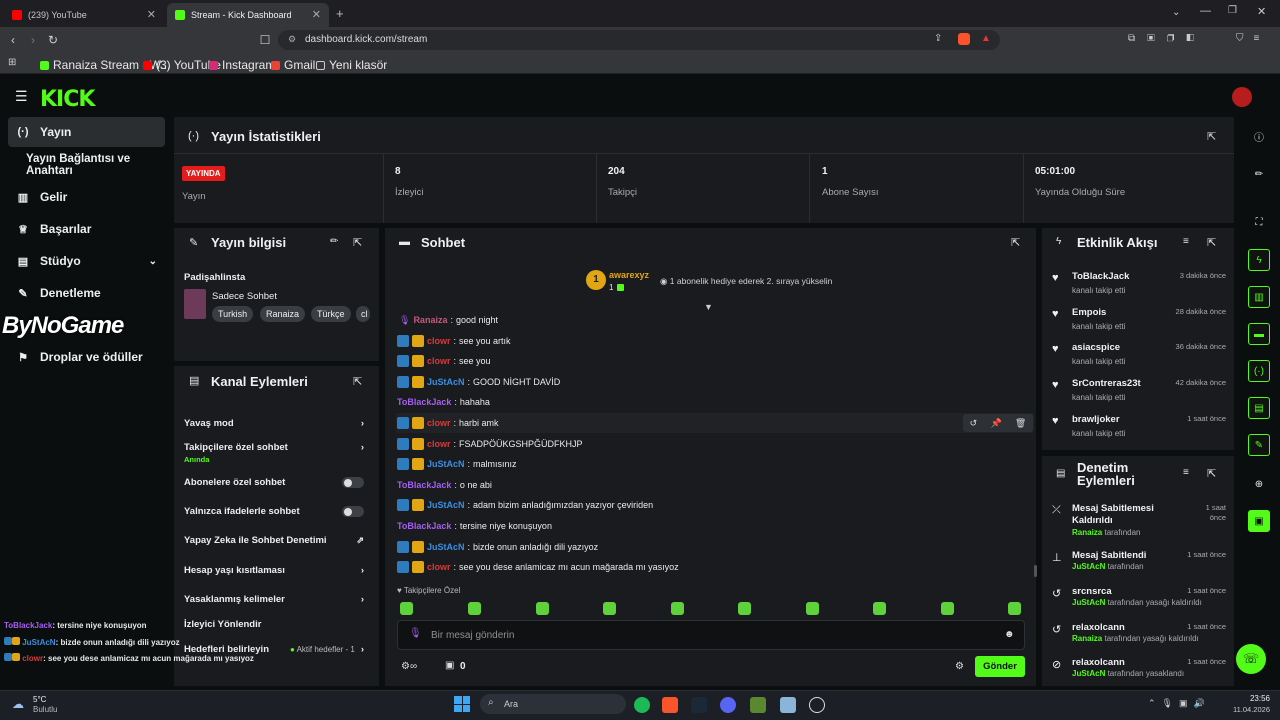 Image resolution: width=1280 pixels, height=720 pixels. What do you see at coordinates (1035, 571) in the screenshot?
I see `chat-scrollbar` at bounding box center [1035, 571].